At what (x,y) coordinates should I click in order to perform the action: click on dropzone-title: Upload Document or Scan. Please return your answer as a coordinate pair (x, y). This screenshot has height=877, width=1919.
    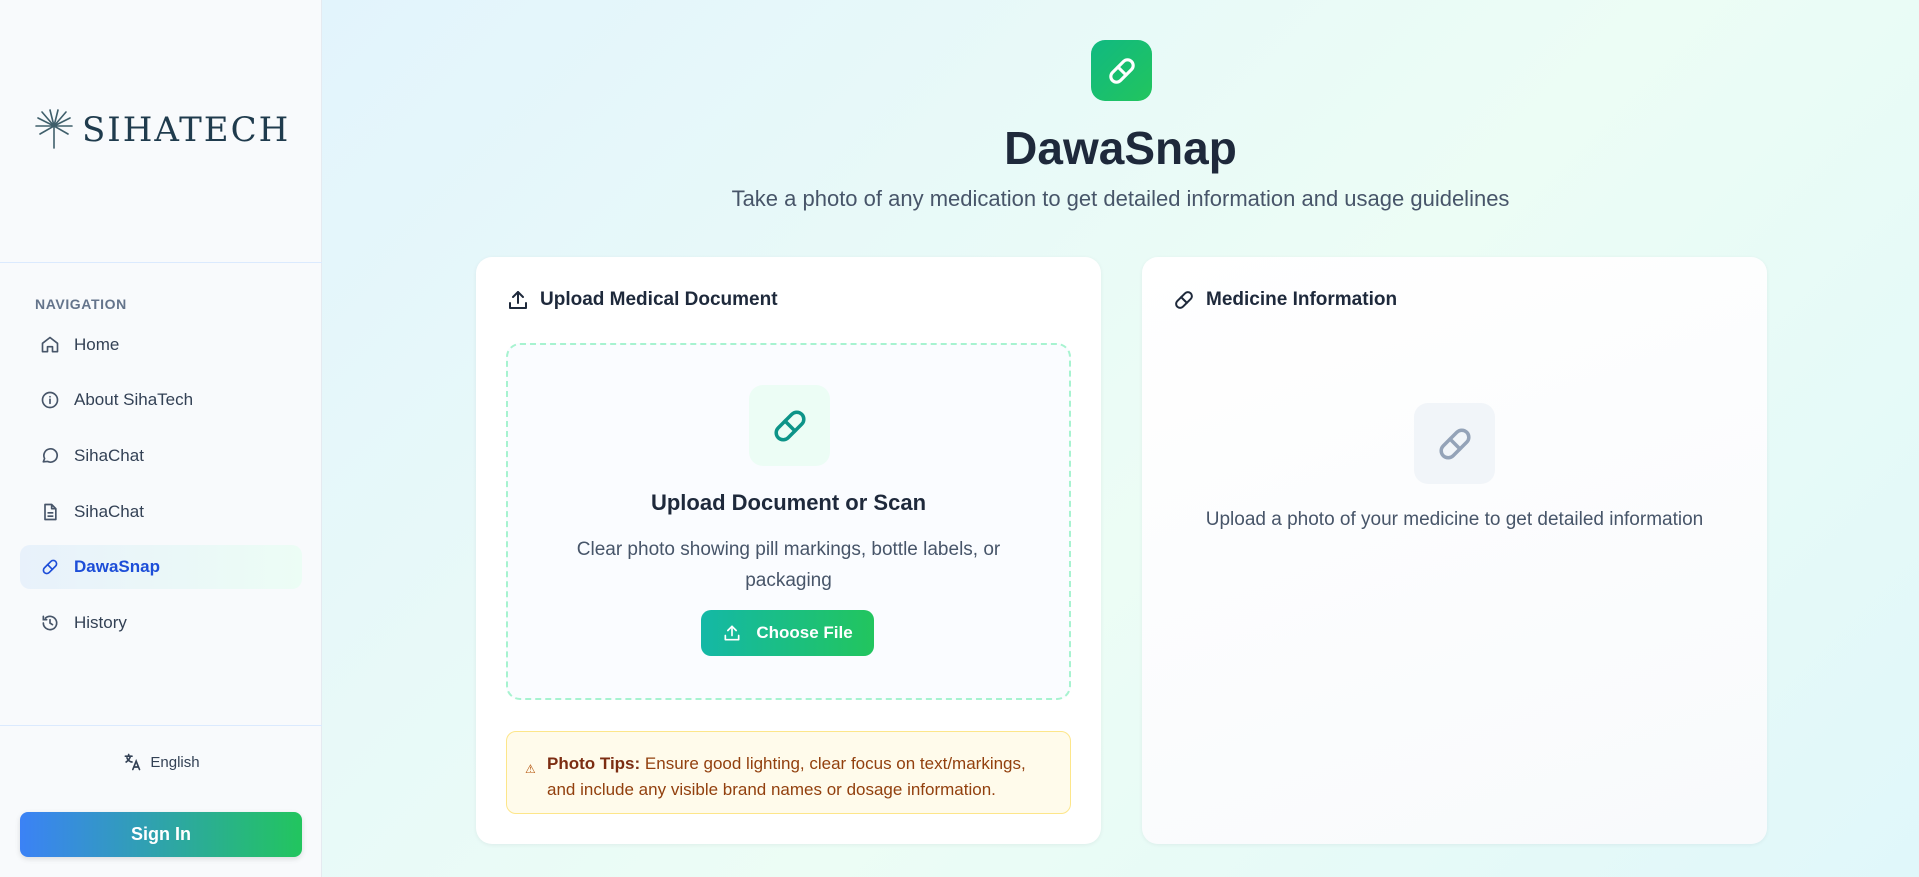
    Looking at the image, I should click on (788, 502).